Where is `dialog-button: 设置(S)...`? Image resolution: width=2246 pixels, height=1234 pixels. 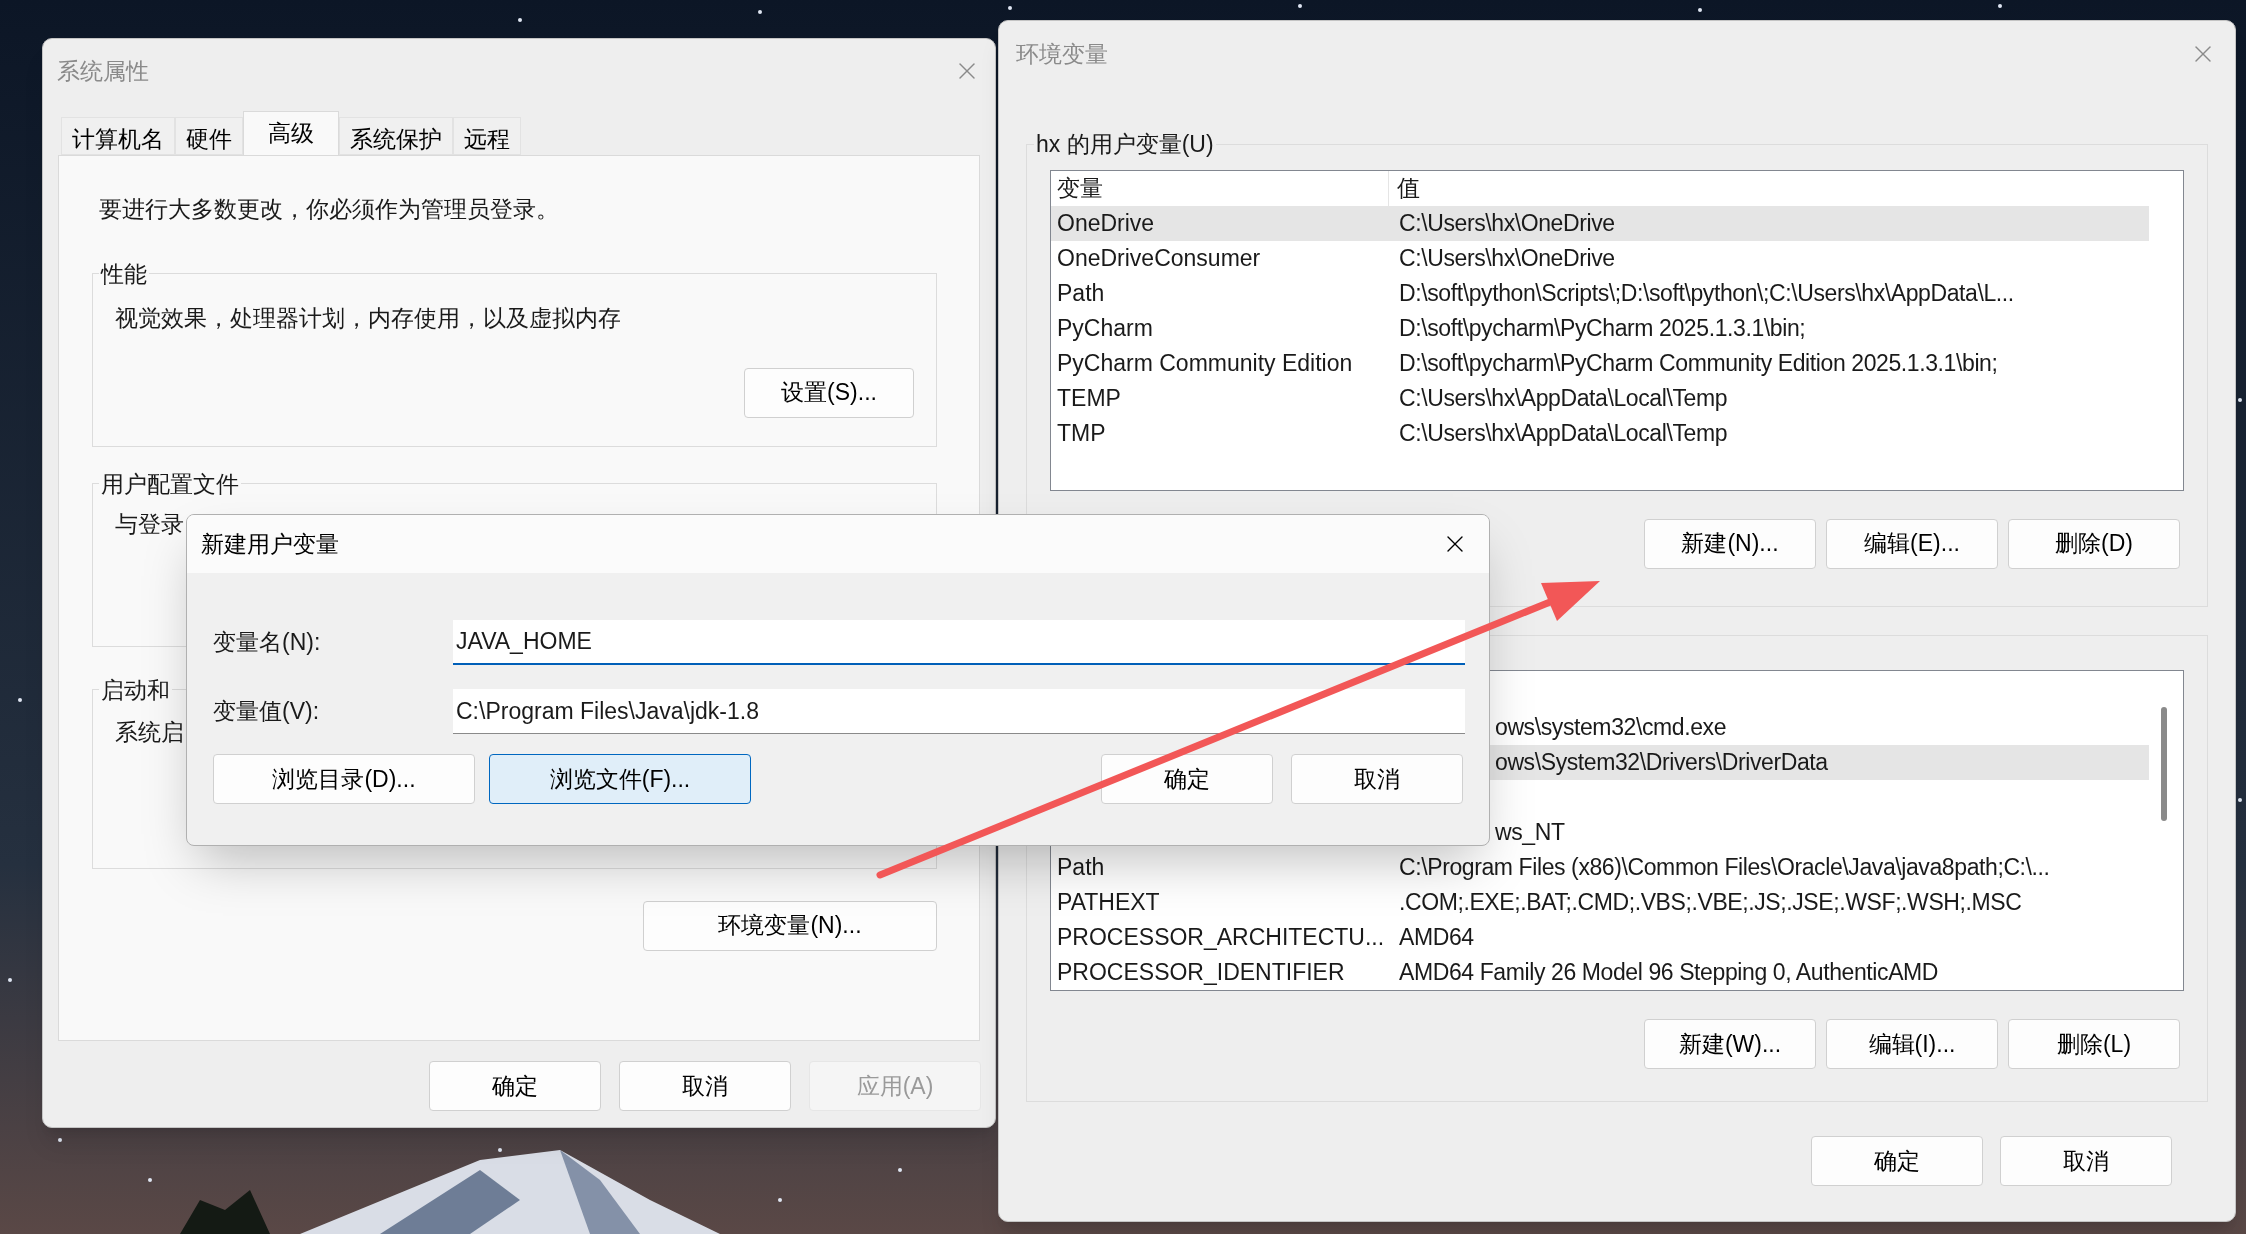
dialog-button: 设置(S)... is located at coordinates (829, 392).